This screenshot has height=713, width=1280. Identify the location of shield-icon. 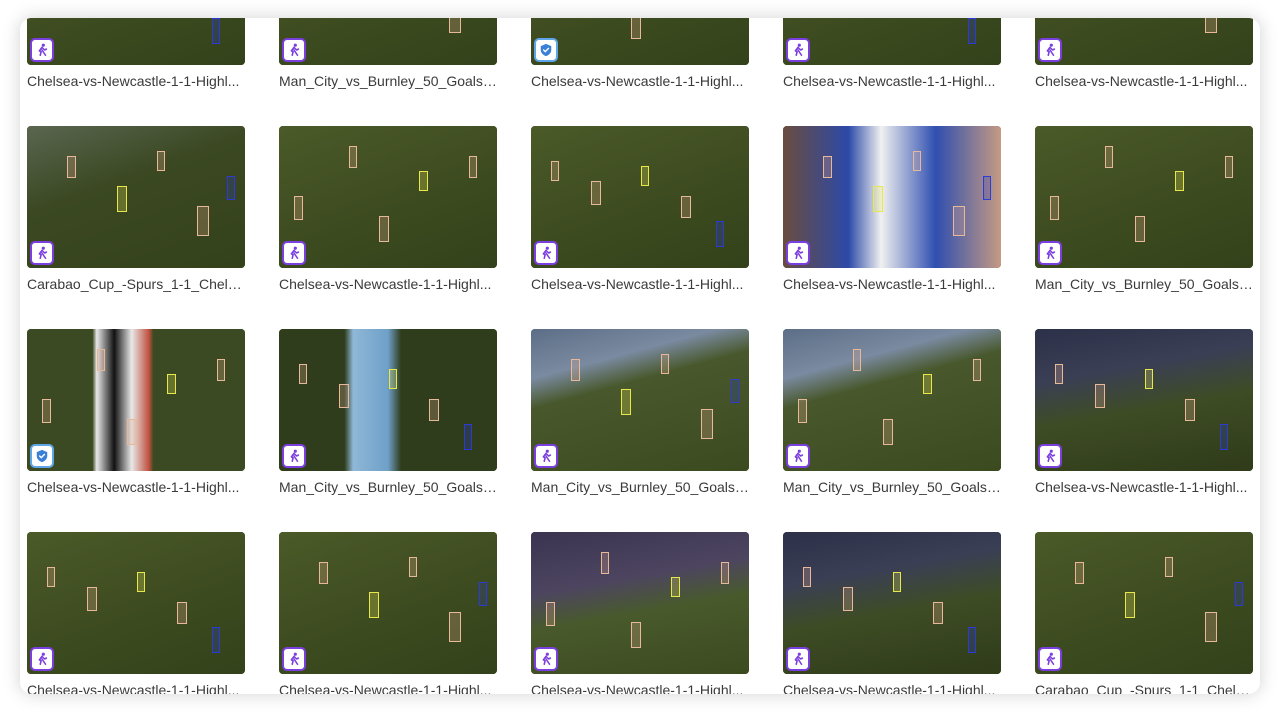
(546, 50).